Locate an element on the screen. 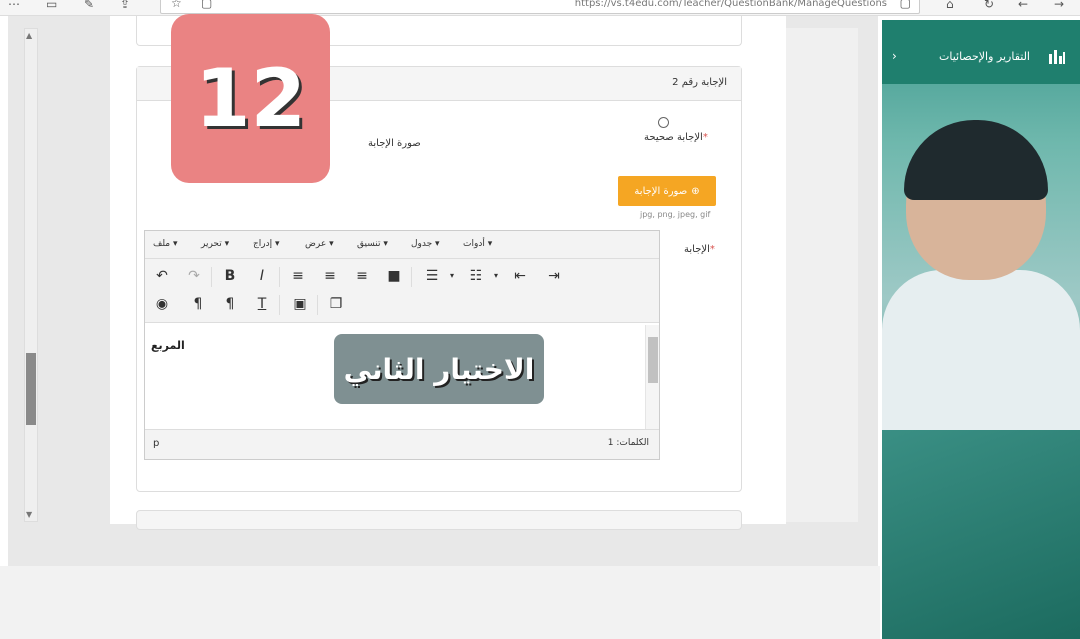 Image resolution: width=1080 pixels, height=639 pixels. align-center-icon: ≡ is located at coordinates (330, 276).